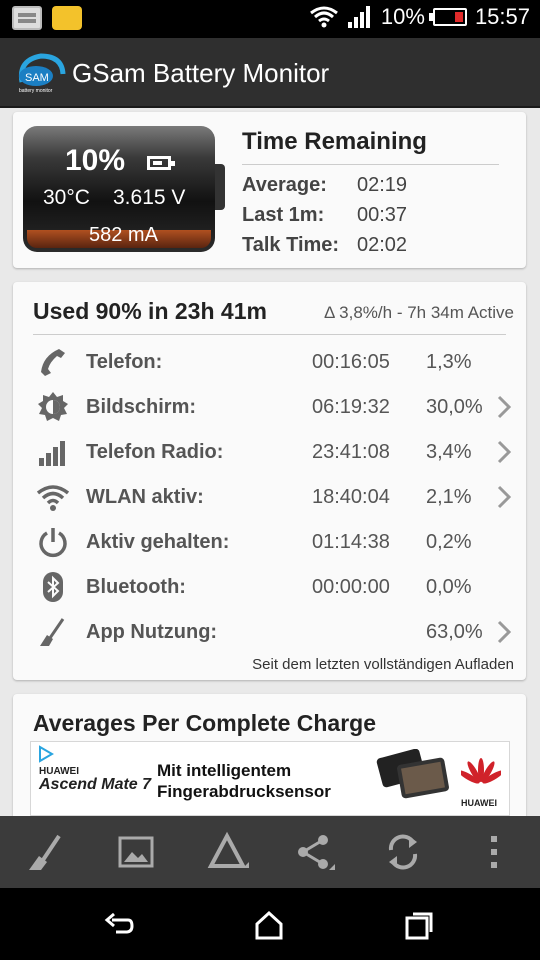 Image resolution: width=540 pixels, height=960 pixels. I want to click on usage-row-name: Bluetooth:, so click(136, 587).